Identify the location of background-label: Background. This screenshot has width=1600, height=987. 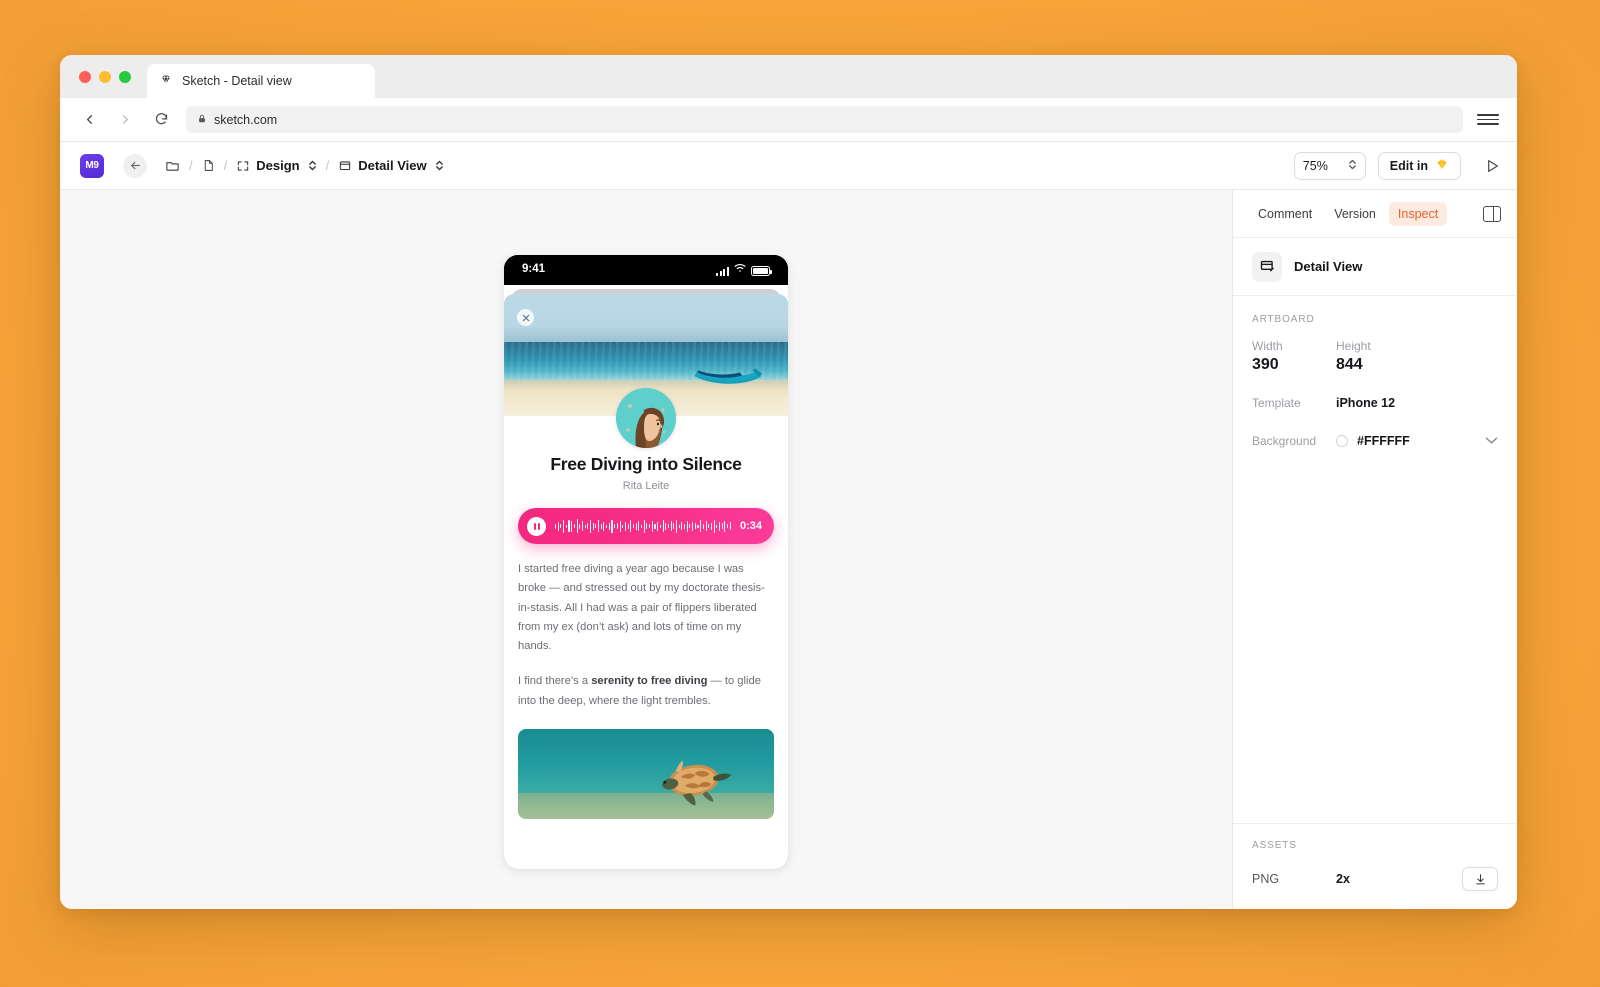
(1284, 441).